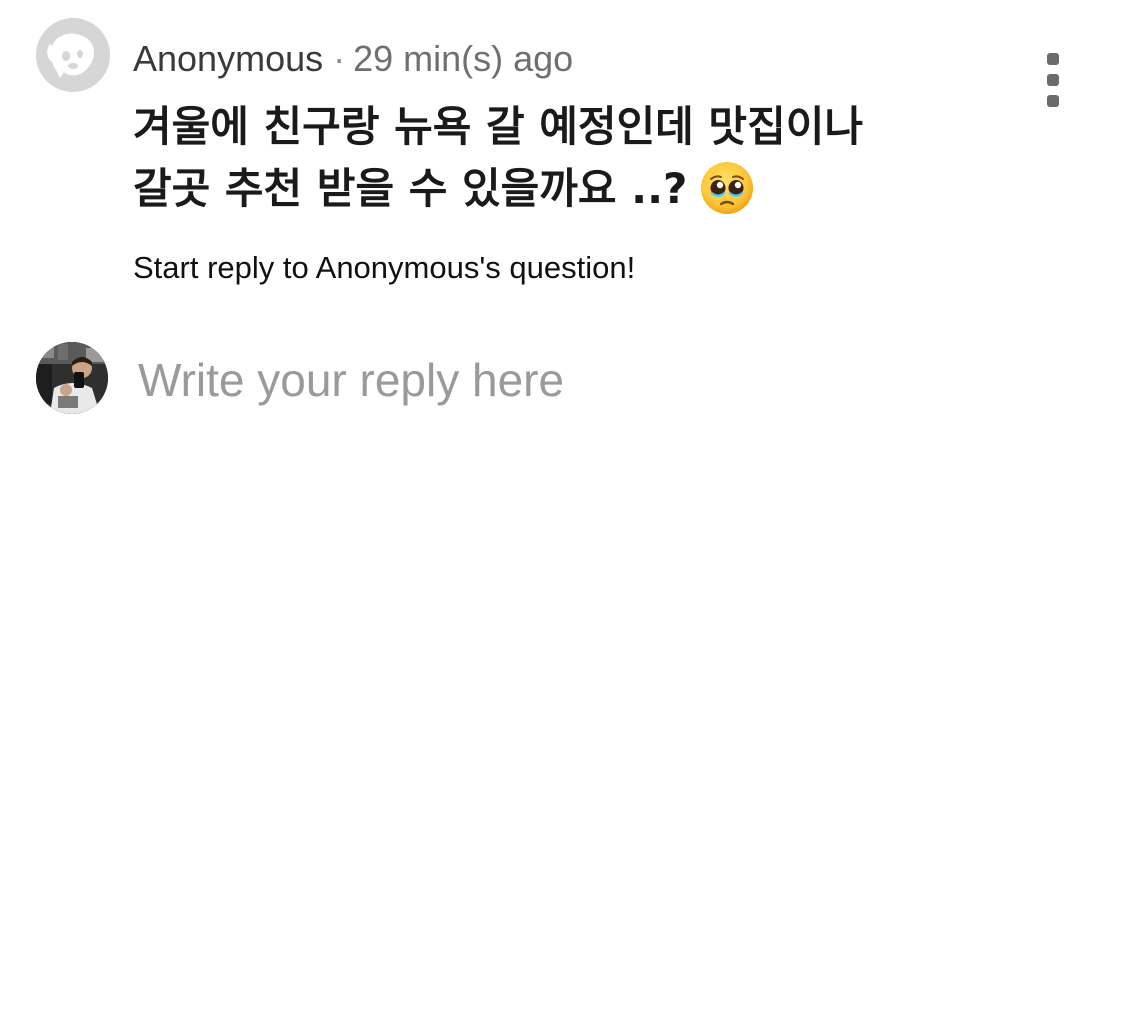 The width and height of the screenshot is (1125, 1034). What do you see at coordinates (588, 380) in the screenshot?
I see `reply-input` at bounding box center [588, 380].